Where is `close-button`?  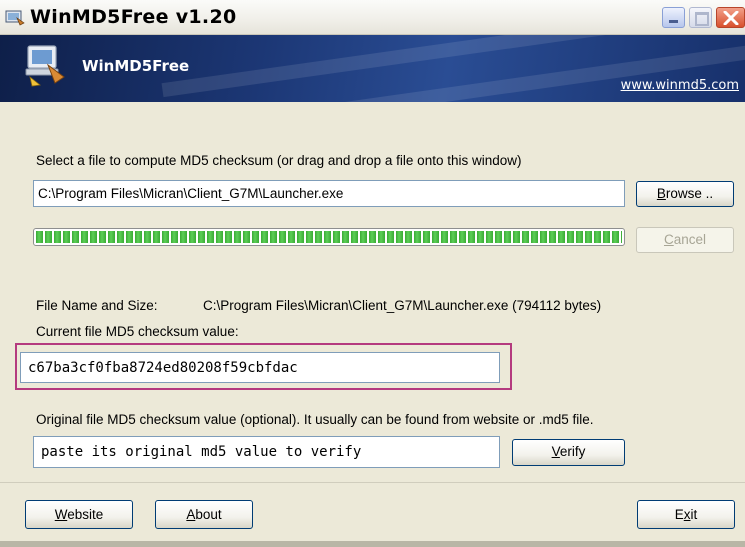
close-button is located at coordinates (730, 17).